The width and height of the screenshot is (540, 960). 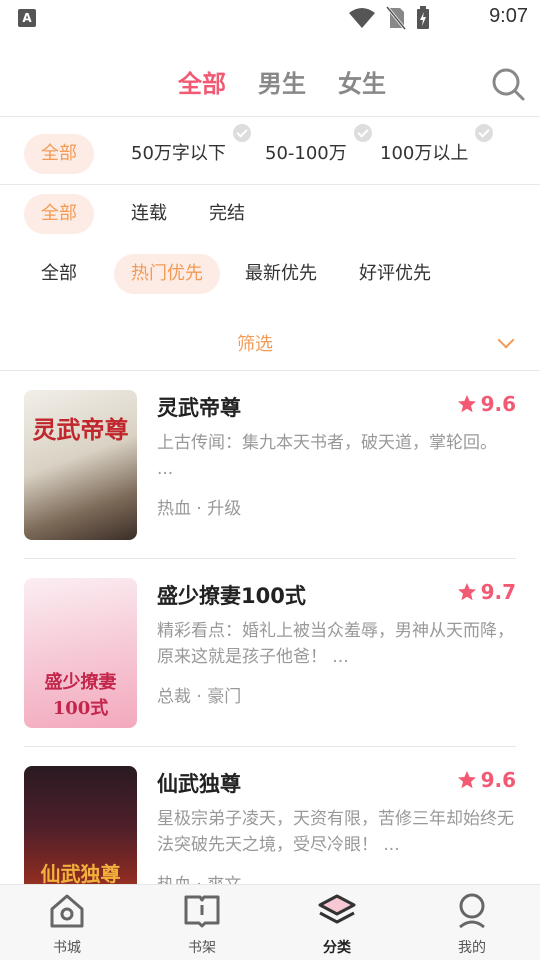 I want to click on book-tags: 总裁 · 豪门, so click(x=199, y=697).